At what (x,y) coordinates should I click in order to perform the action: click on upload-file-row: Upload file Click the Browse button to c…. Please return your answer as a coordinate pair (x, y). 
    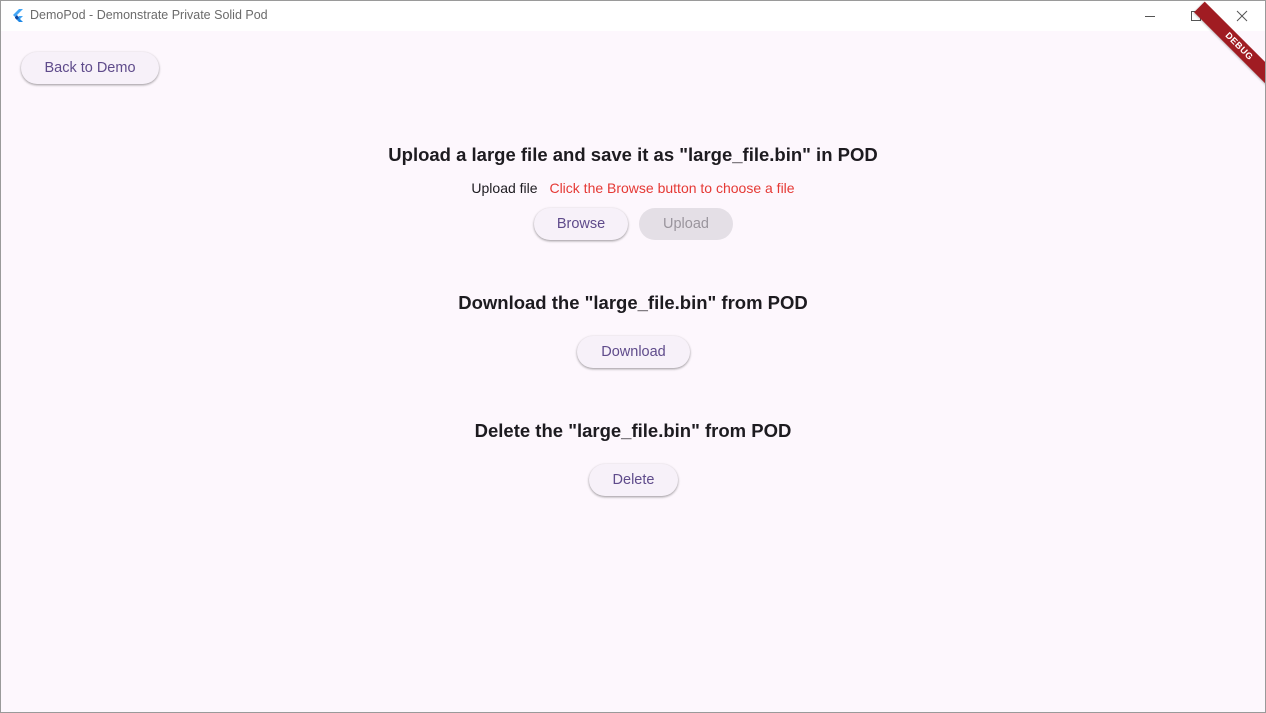
    Looking at the image, I should click on (633, 188).